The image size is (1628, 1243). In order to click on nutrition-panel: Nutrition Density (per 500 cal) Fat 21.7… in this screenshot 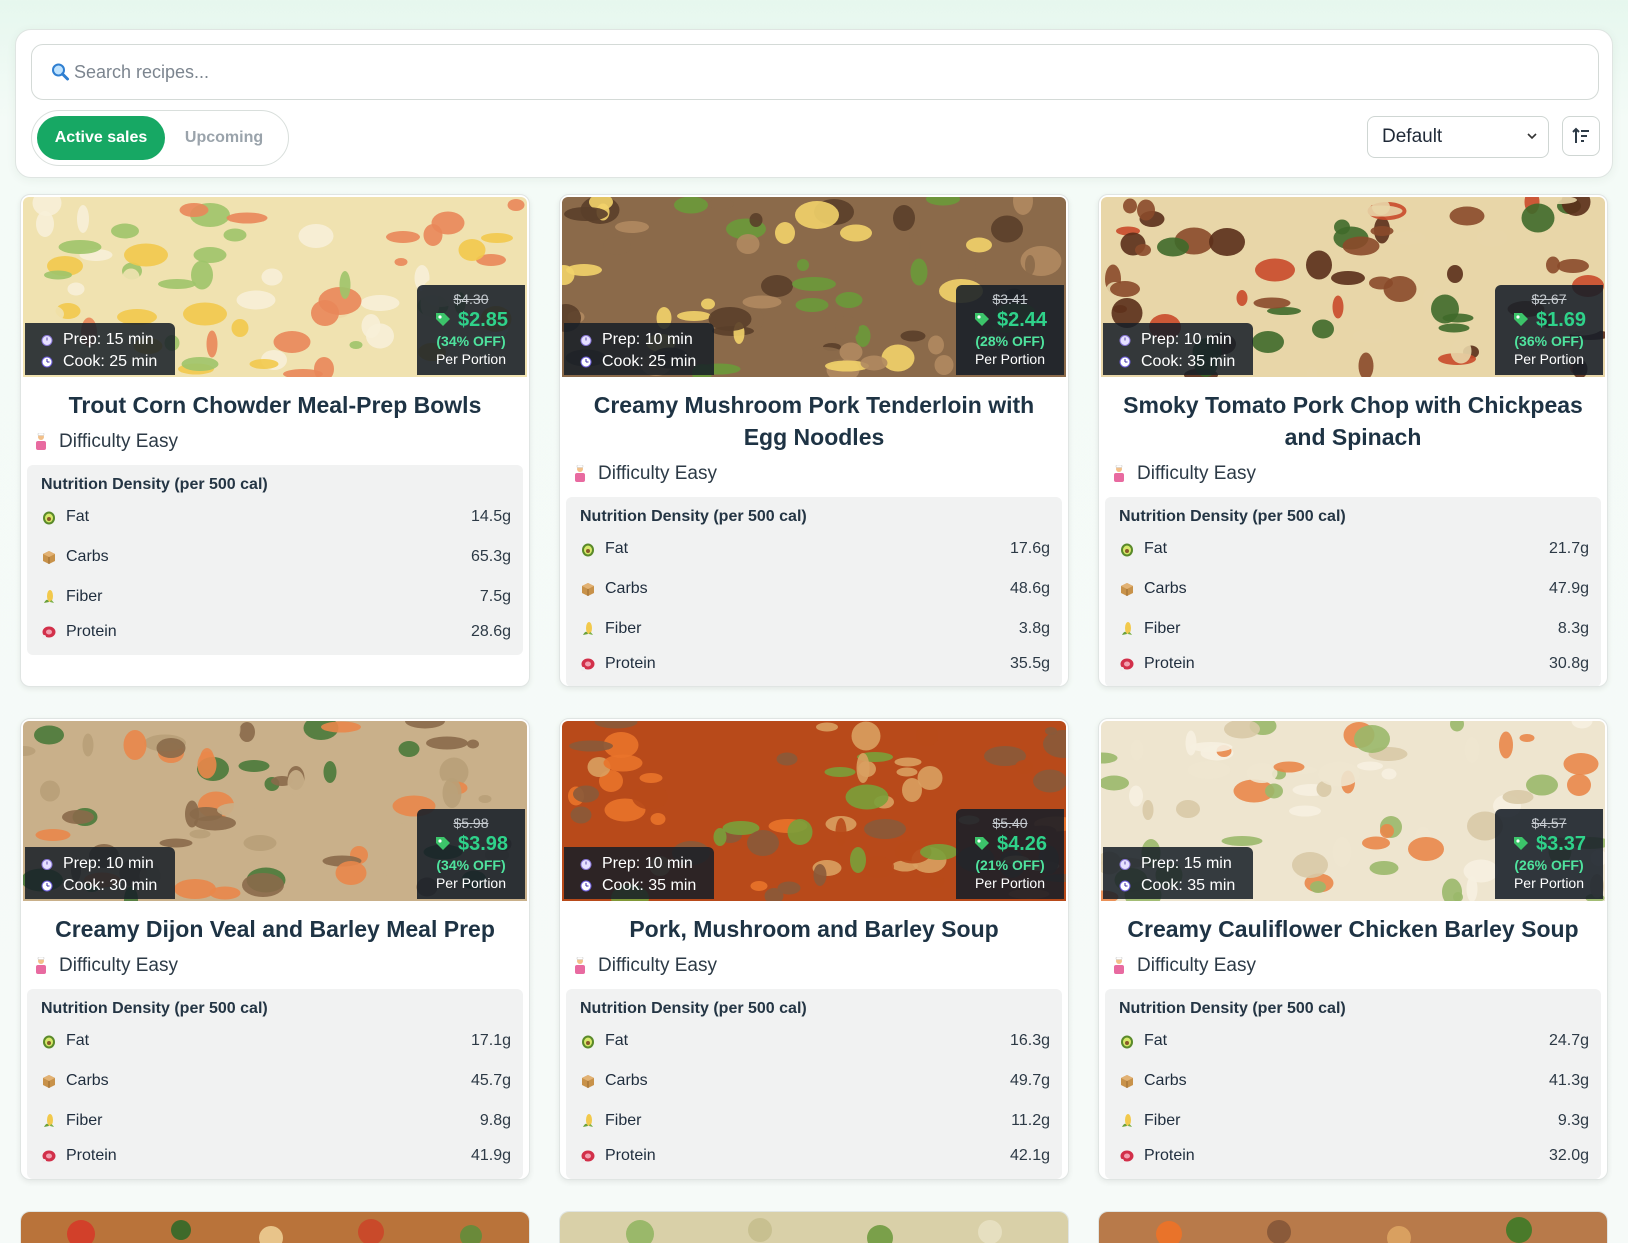, I will do `click(1353, 591)`.